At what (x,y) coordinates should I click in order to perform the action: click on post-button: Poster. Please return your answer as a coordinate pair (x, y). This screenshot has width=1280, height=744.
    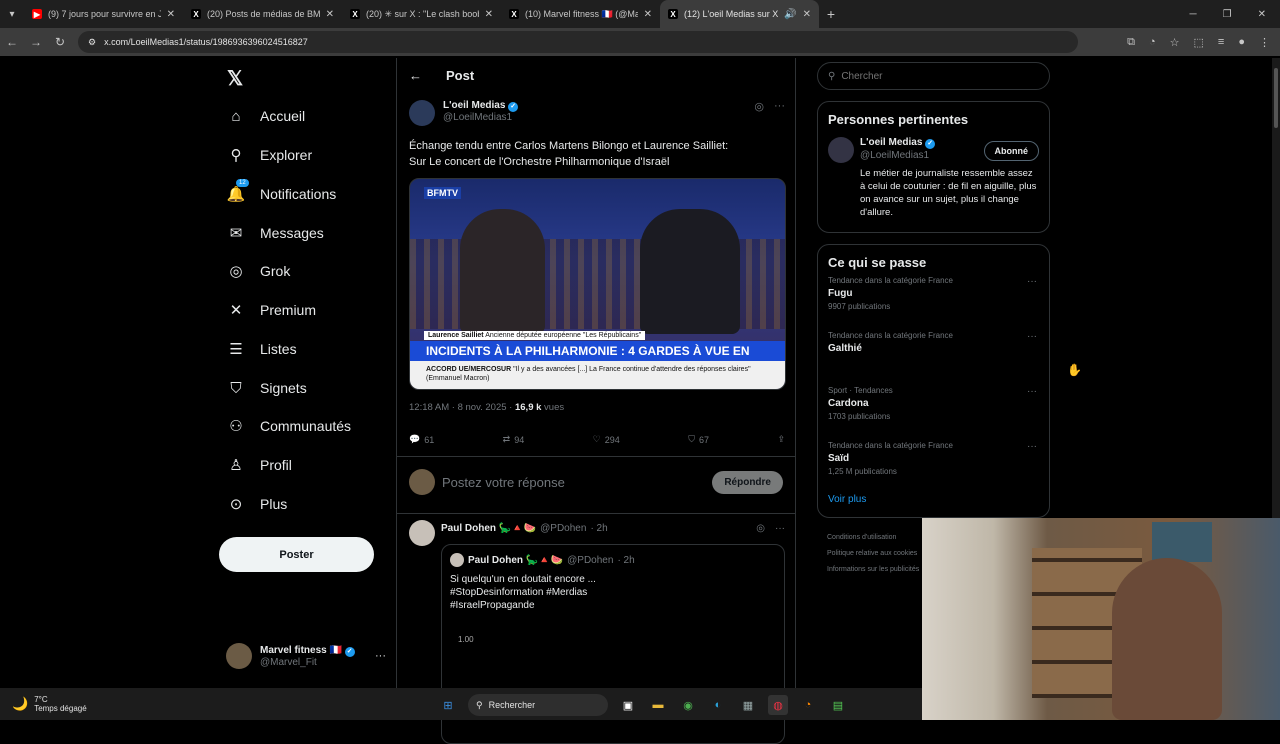
    Looking at the image, I should click on (296, 554).